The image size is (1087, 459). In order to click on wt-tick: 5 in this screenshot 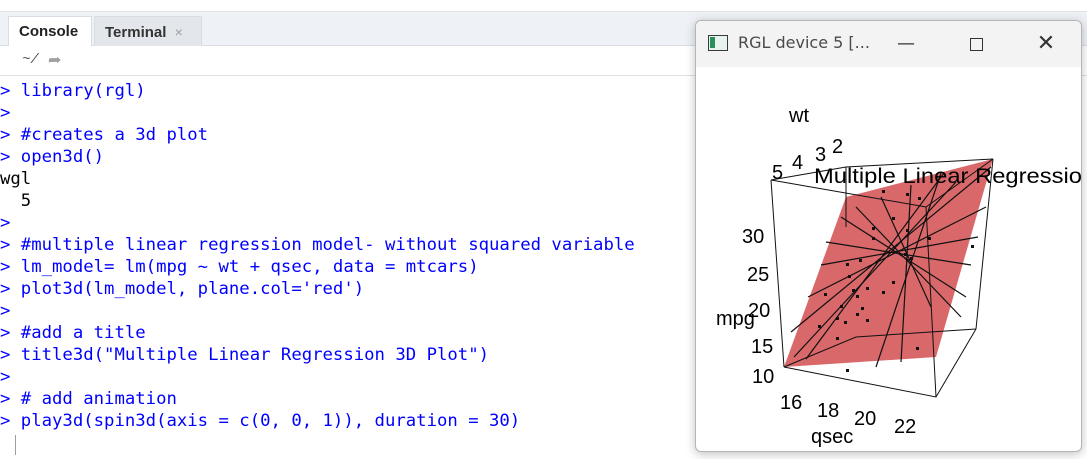, I will do `click(777, 173)`.